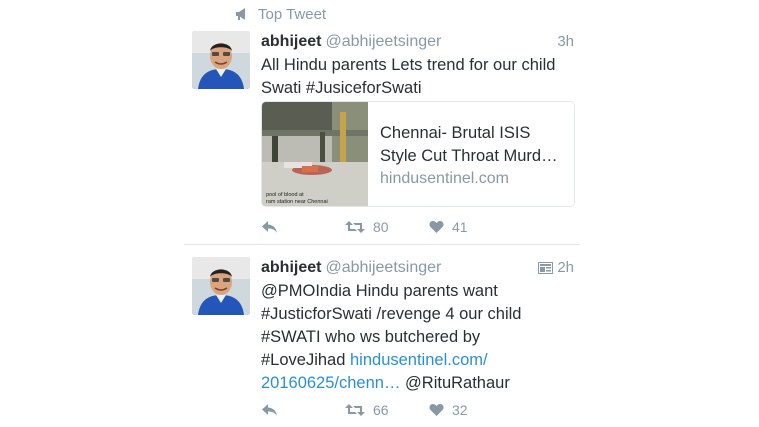 The image size is (759, 427). Describe the element at coordinates (292, 14) in the screenshot. I see `top-tweet-label: Top Tweet` at that location.